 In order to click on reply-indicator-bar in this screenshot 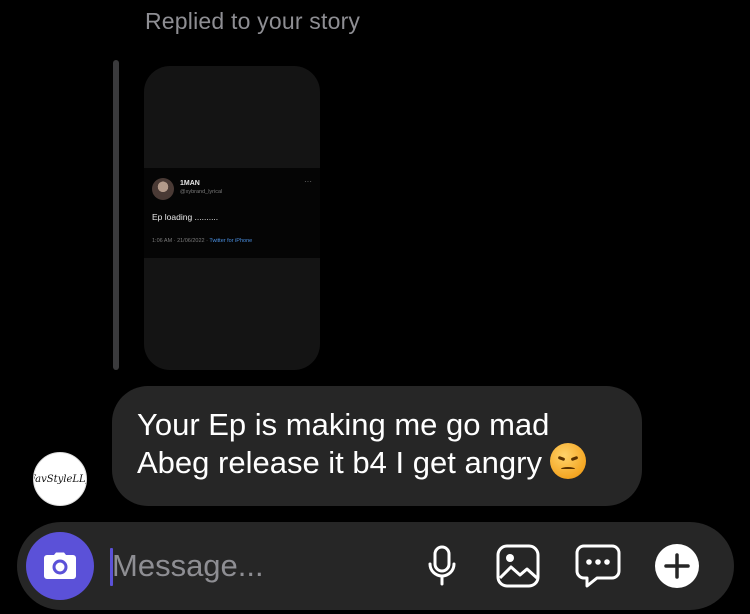, I will do `click(116, 215)`.